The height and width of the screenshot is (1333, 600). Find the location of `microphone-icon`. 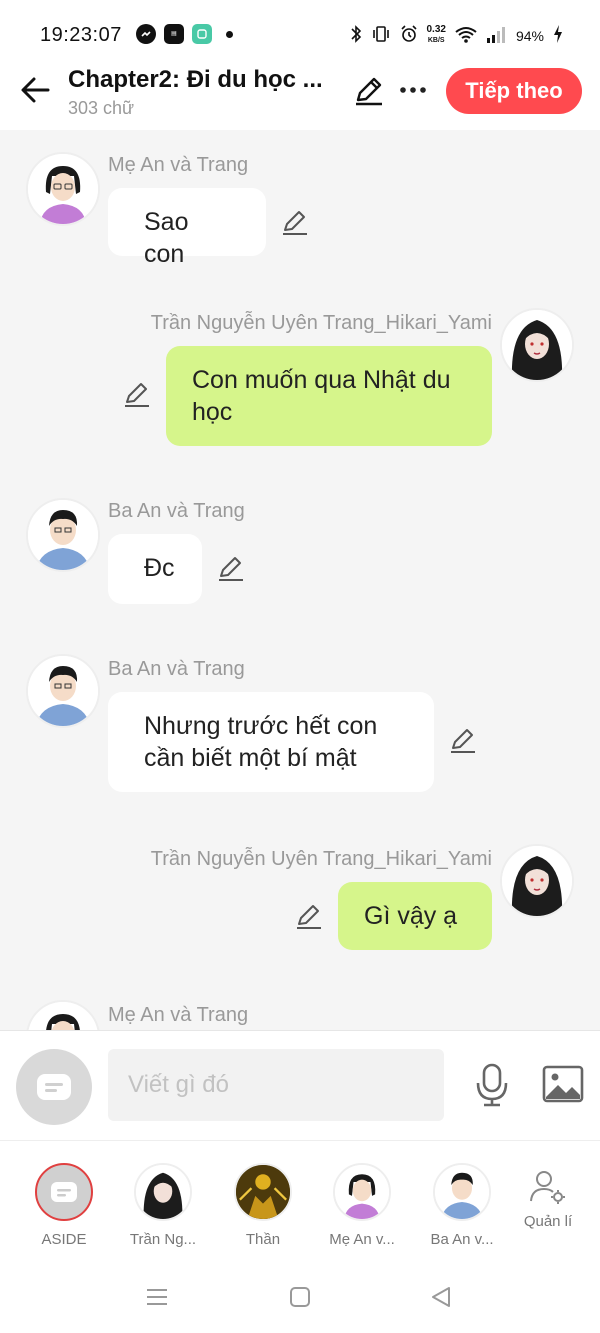

microphone-icon is located at coordinates (492, 1085).